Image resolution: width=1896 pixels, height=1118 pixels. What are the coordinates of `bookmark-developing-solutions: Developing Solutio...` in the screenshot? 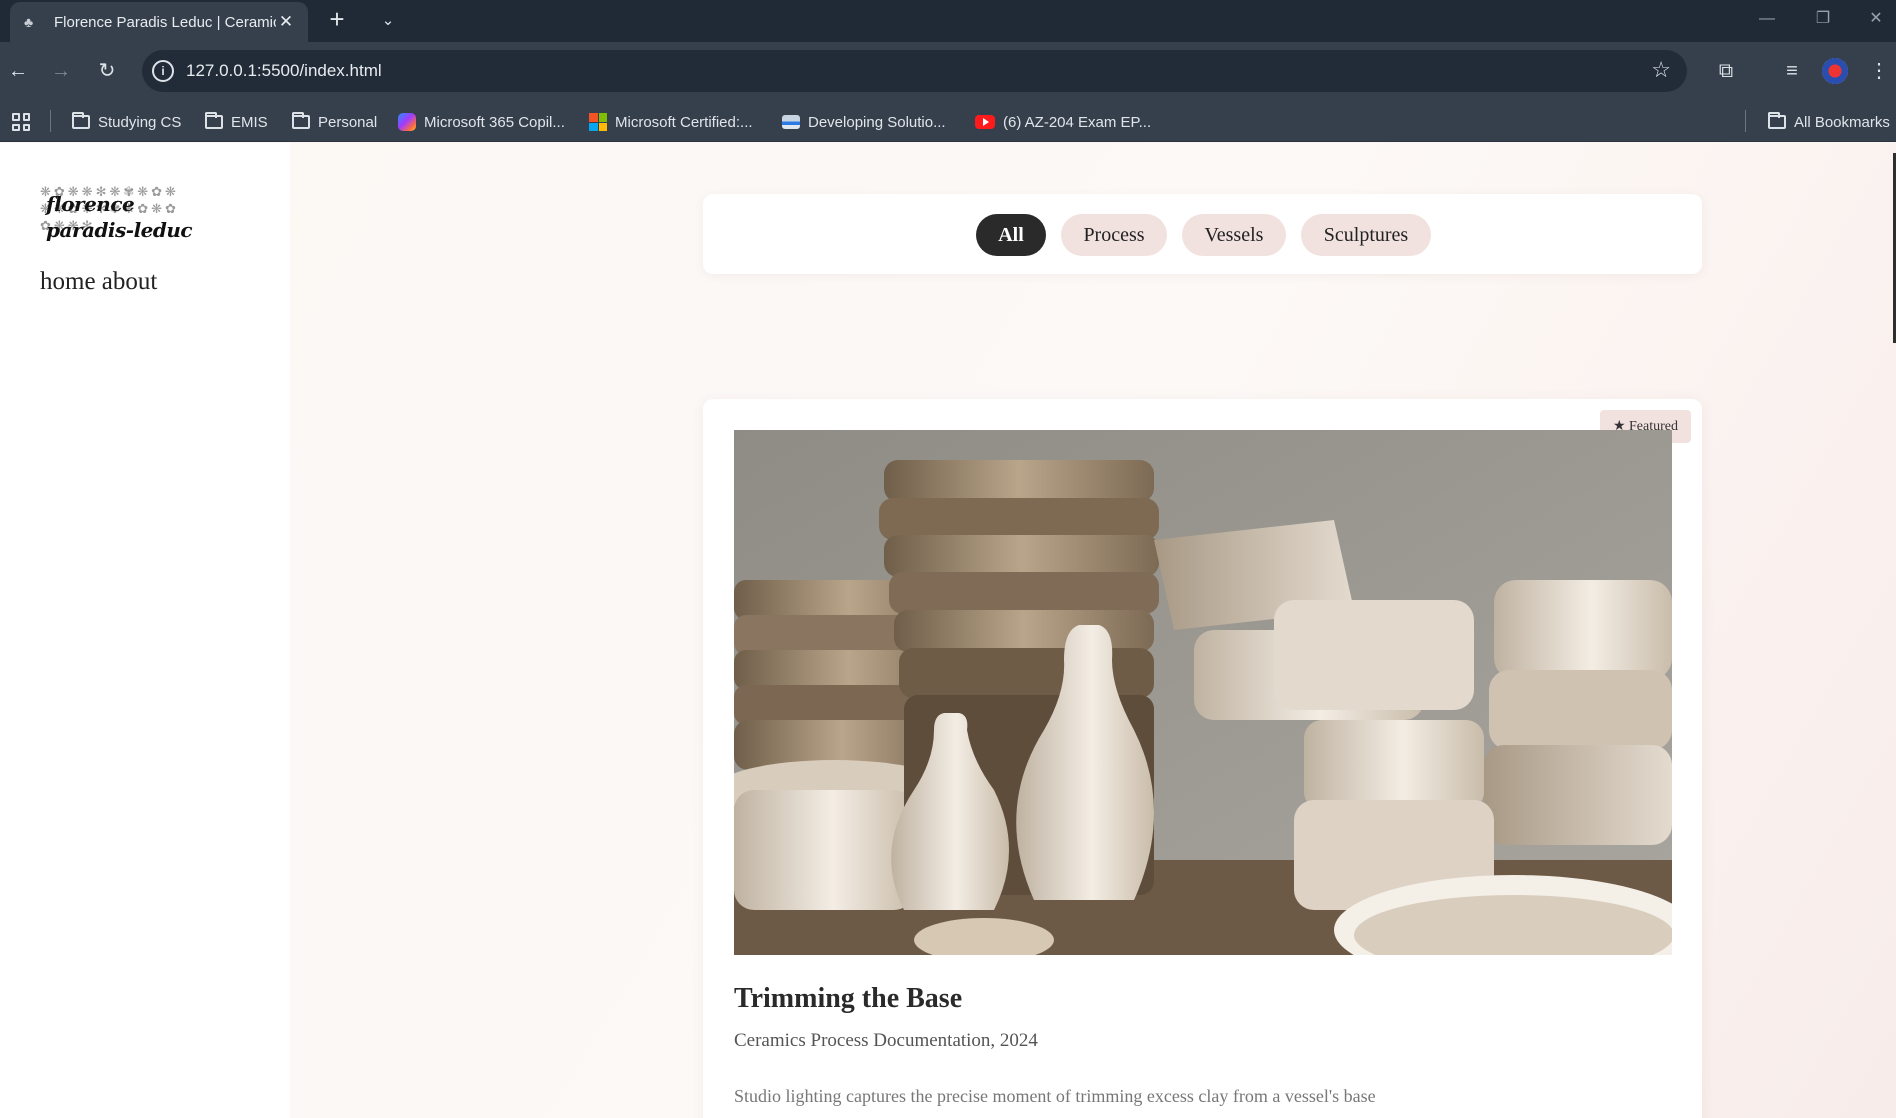 It's located at (864, 122).